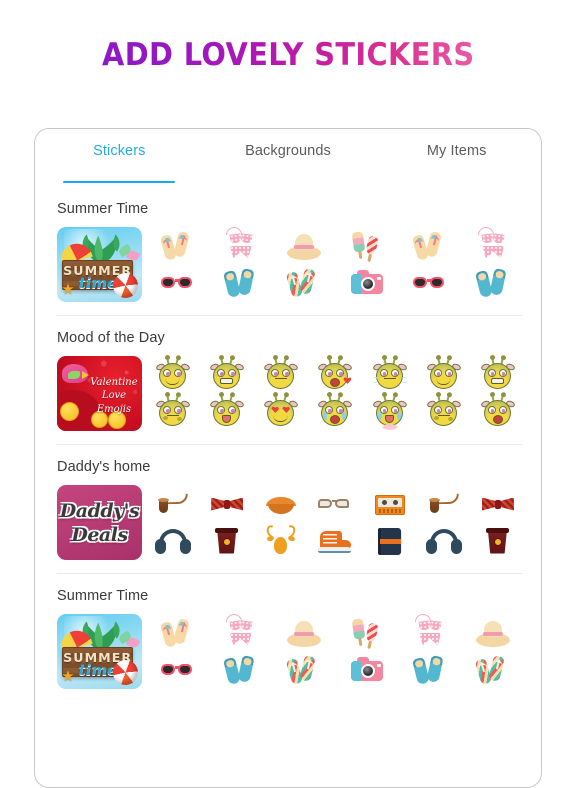  Describe the element at coordinates (111, 338) in the screenshot. I see `section-title: Mood of the Day` at that location.